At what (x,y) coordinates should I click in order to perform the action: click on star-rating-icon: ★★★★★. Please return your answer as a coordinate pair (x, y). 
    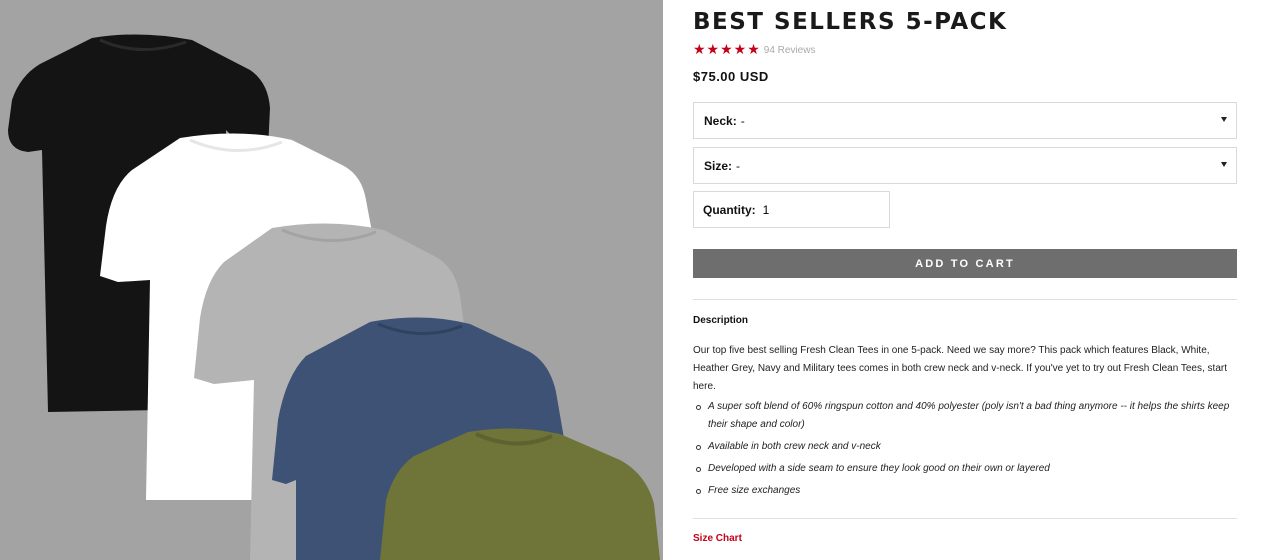
    Looking at the image, I should click on (727, 50).